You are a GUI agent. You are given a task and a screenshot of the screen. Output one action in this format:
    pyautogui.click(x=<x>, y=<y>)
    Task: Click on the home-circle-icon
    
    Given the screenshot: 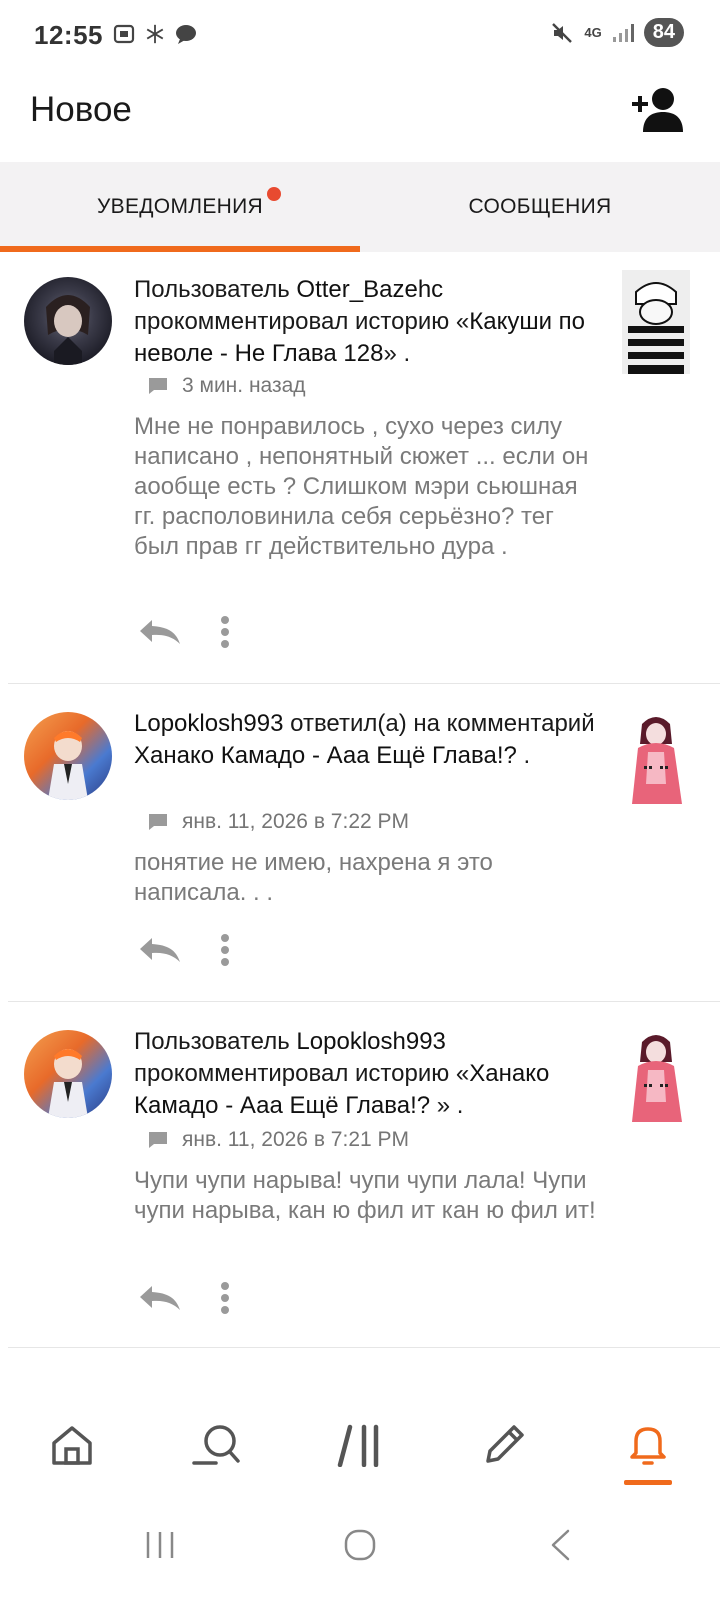 What is the action you would take?
    pyautogui.click(x=360, y=1545)
    